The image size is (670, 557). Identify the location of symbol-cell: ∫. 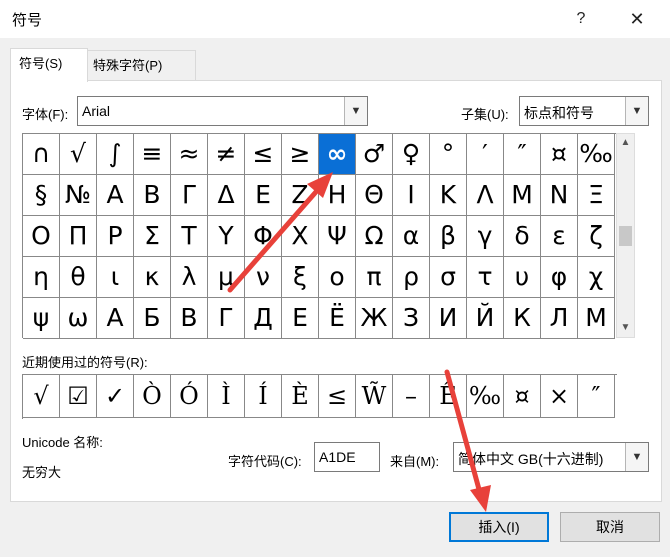
(115, 154).